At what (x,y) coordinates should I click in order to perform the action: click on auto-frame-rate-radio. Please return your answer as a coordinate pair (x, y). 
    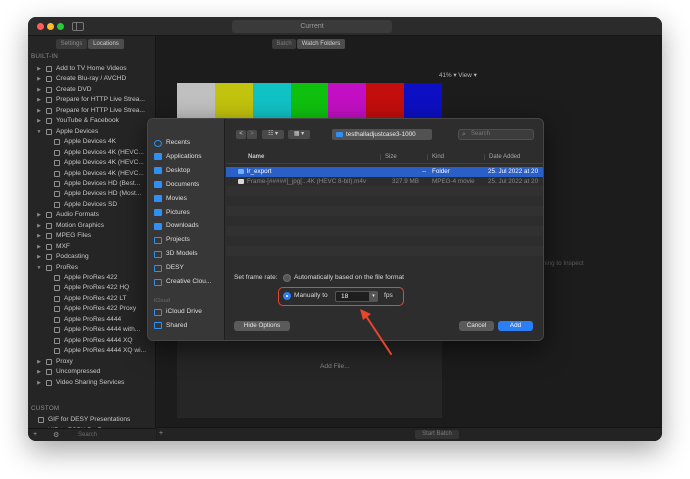
    Looking at the image, I should click on (287, 278).